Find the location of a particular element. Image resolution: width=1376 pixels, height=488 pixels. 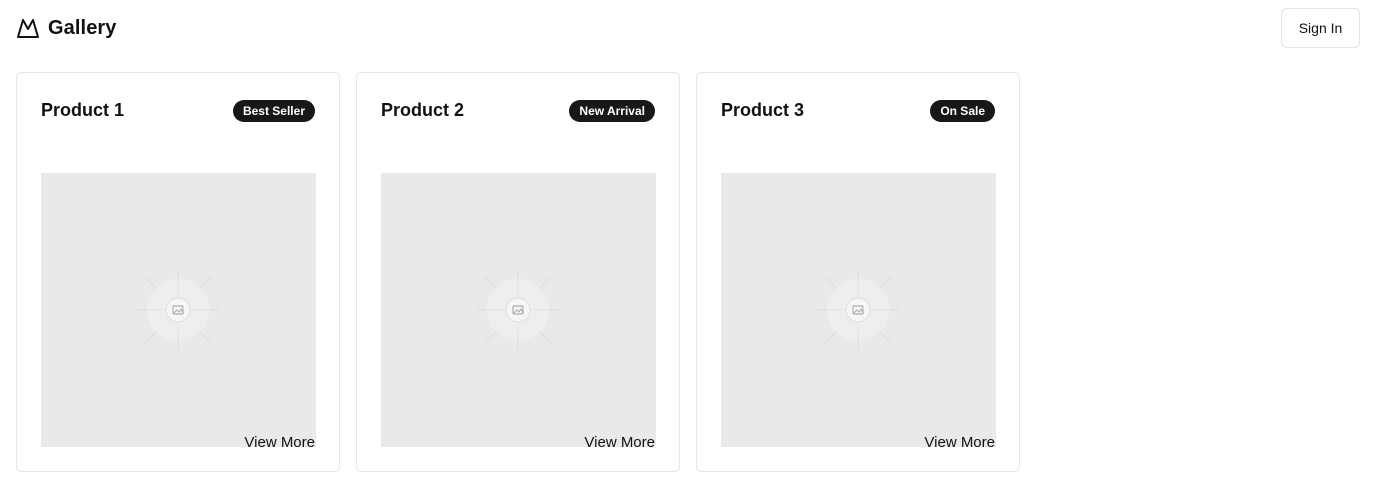

top-bar: Gallery Sign In is located at coordinates (688, 28).